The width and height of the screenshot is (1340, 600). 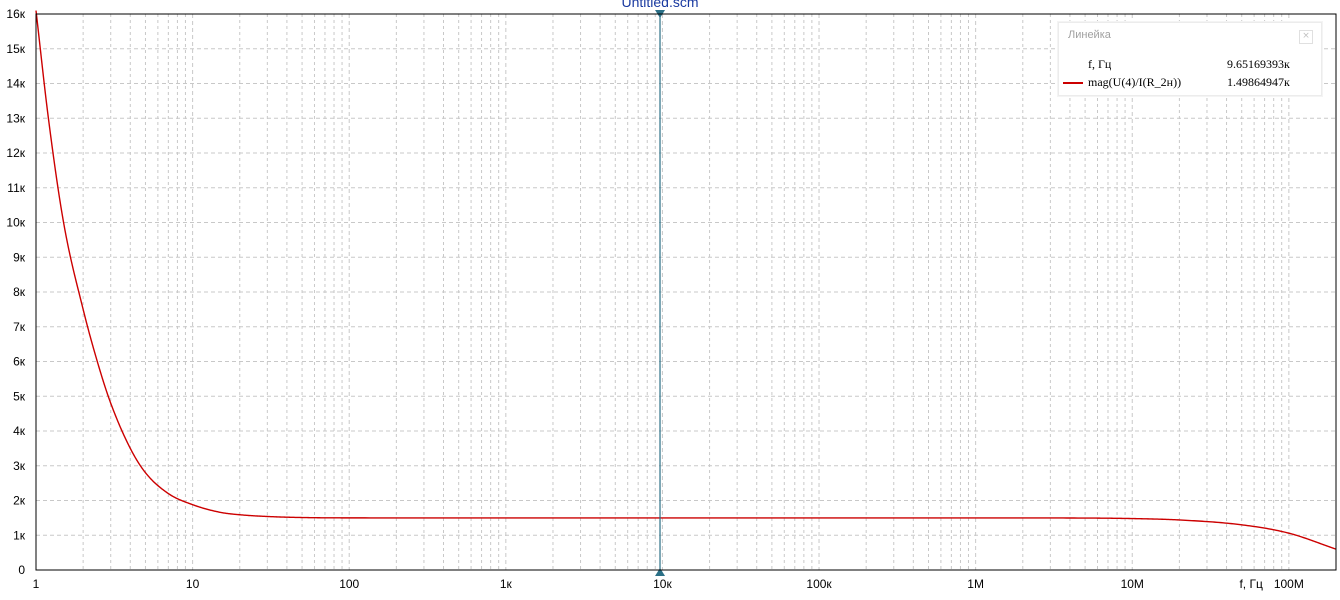 What do you see at coordinates (349, 584) in the screenshot?
I see `x-tick-label: 100` at bounding box center [349, 584].